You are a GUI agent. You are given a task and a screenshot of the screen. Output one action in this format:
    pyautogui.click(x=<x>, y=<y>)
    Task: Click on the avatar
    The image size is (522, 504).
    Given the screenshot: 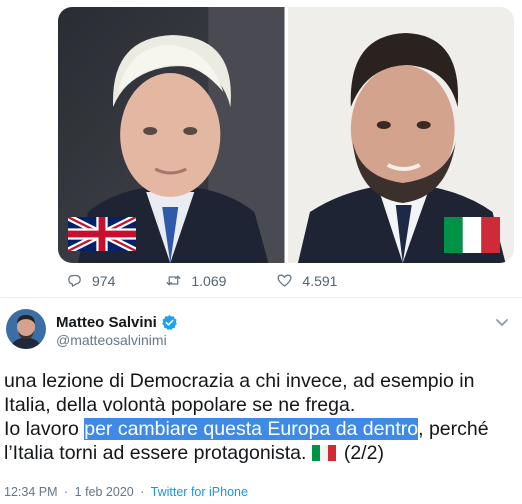 What is the action you would take?
    pyautogui.click(x=26, y=329)
    